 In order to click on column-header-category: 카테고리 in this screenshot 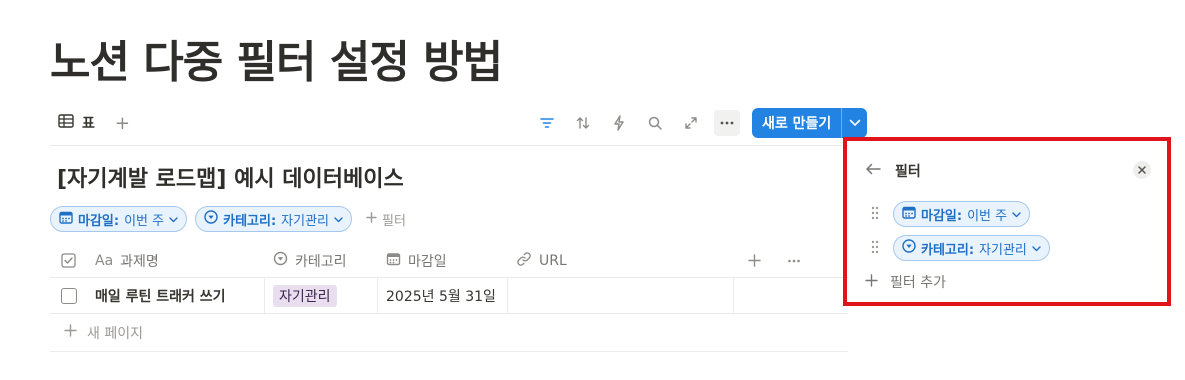, I will do `click(321, 260)`.